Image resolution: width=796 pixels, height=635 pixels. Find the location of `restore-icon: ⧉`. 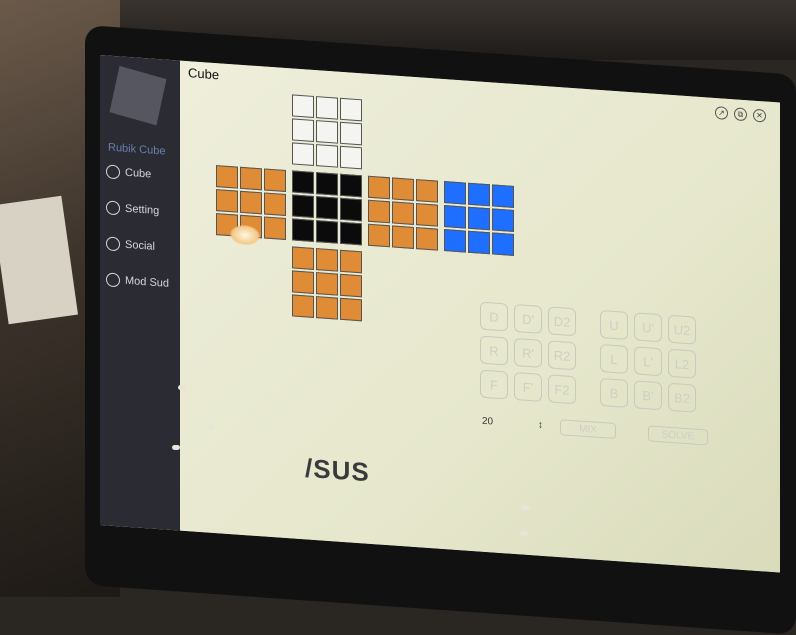

restore-icon: ⧉ is located at coordinates (740, 114).